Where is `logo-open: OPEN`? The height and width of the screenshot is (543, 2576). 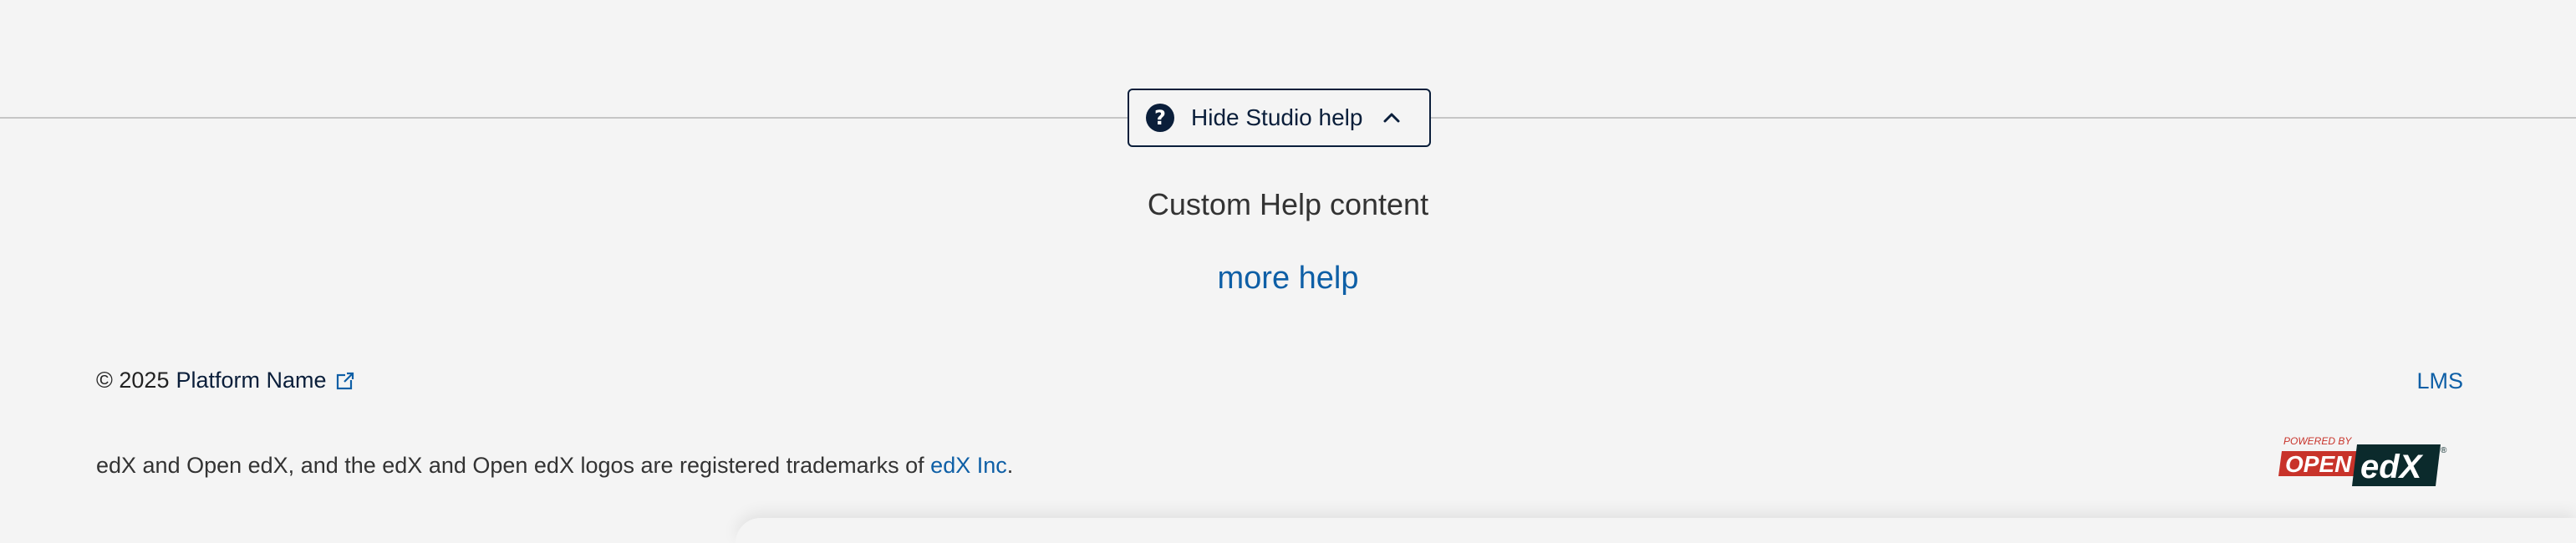
logo-open: OPEN is located at coordinates (2318, 464).